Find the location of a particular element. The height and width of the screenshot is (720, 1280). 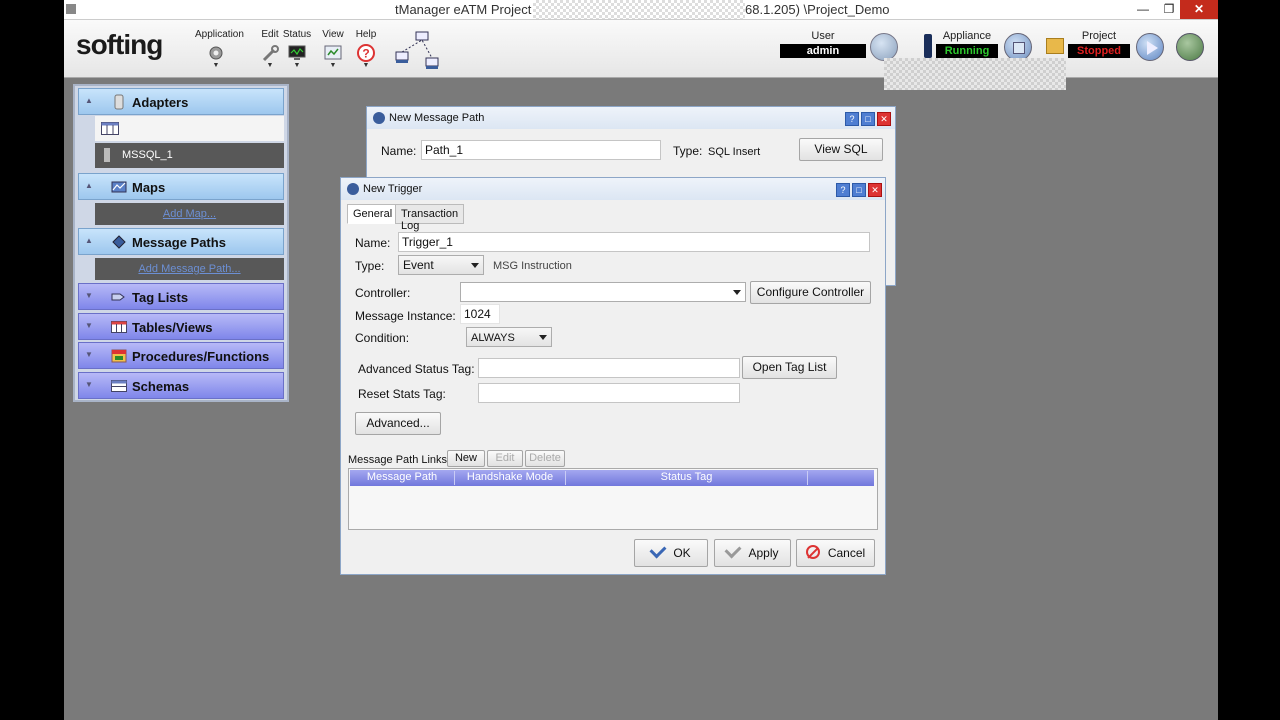

cancel-button: Cancel is located at coordinates (835, 553).